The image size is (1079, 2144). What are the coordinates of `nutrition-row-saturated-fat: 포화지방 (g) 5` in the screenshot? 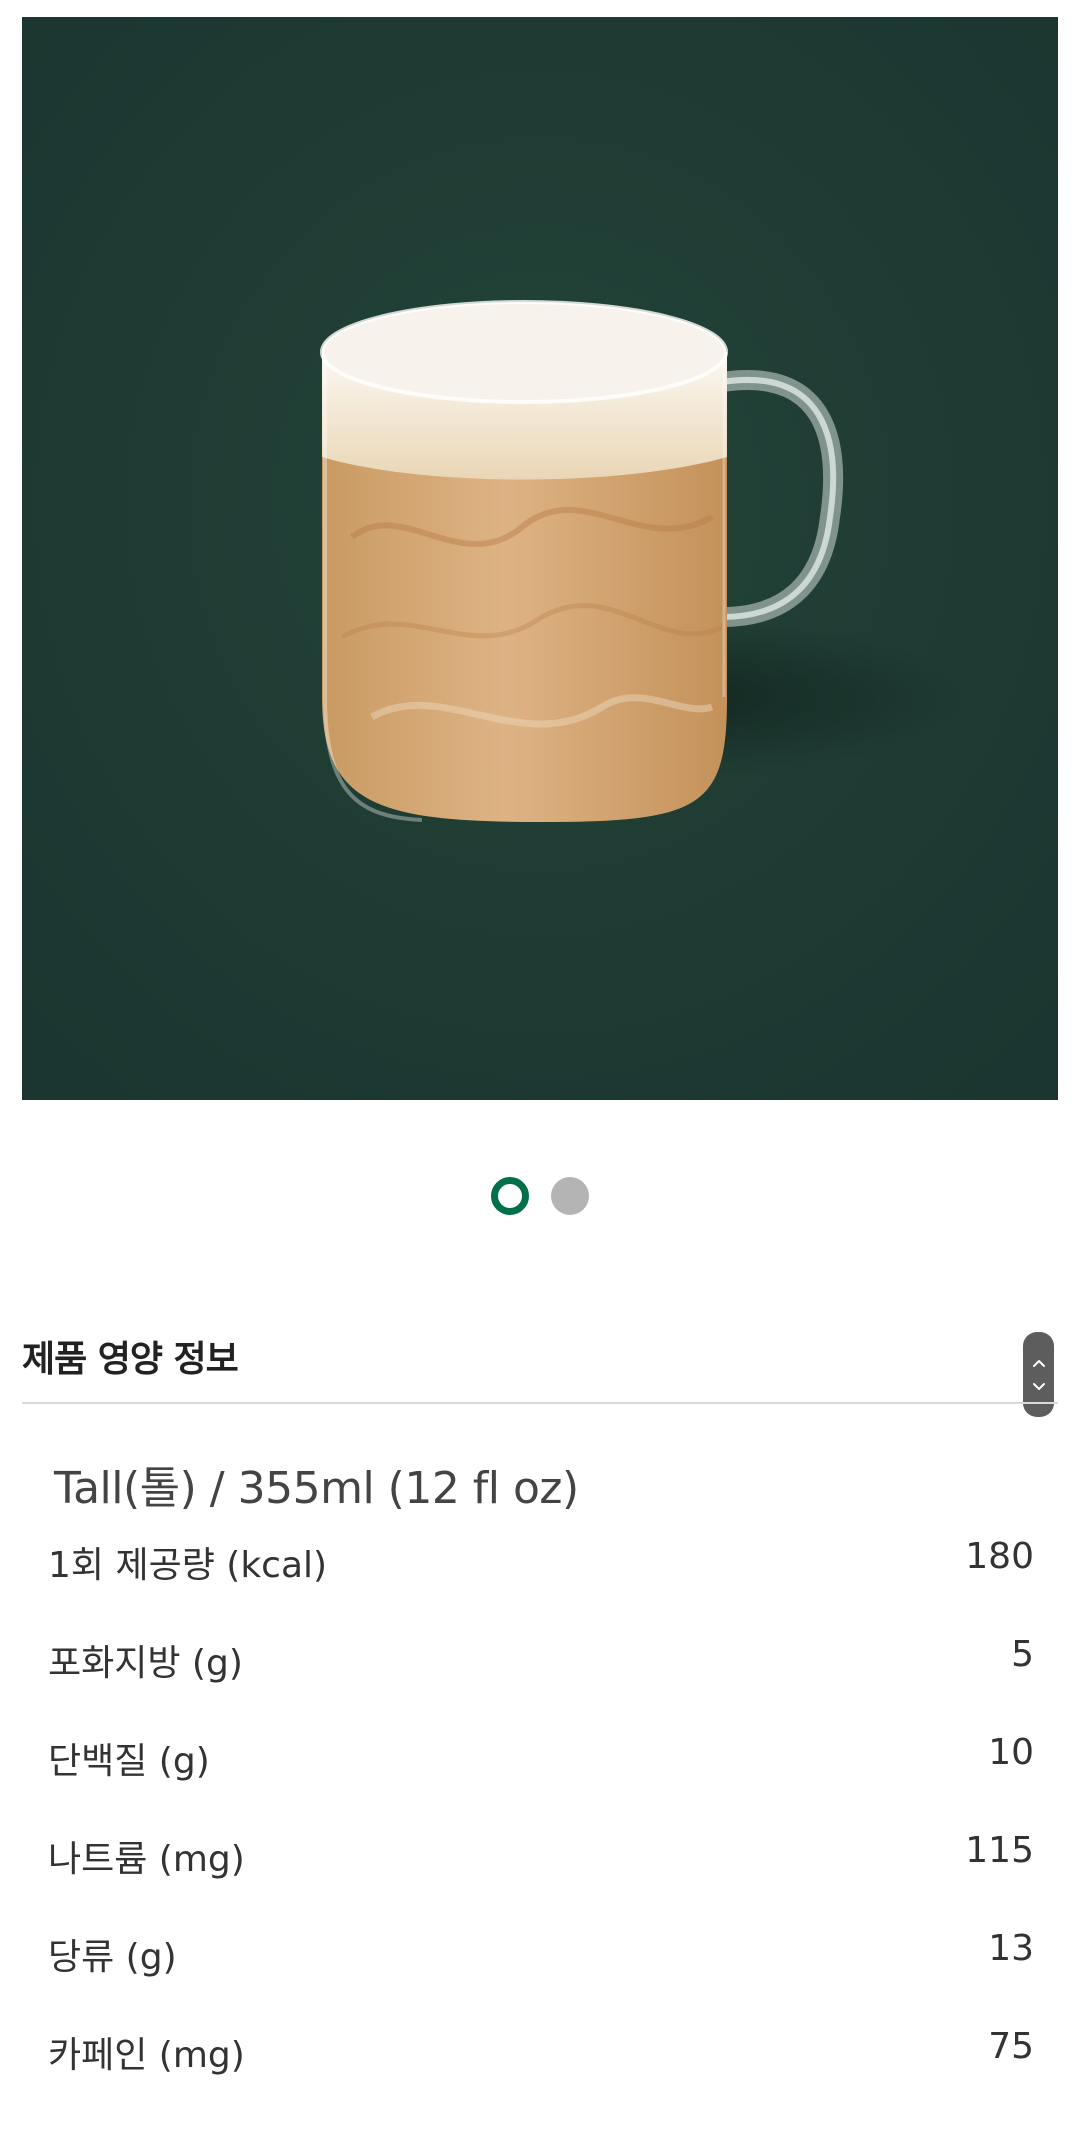 It's located at (541, 1683).